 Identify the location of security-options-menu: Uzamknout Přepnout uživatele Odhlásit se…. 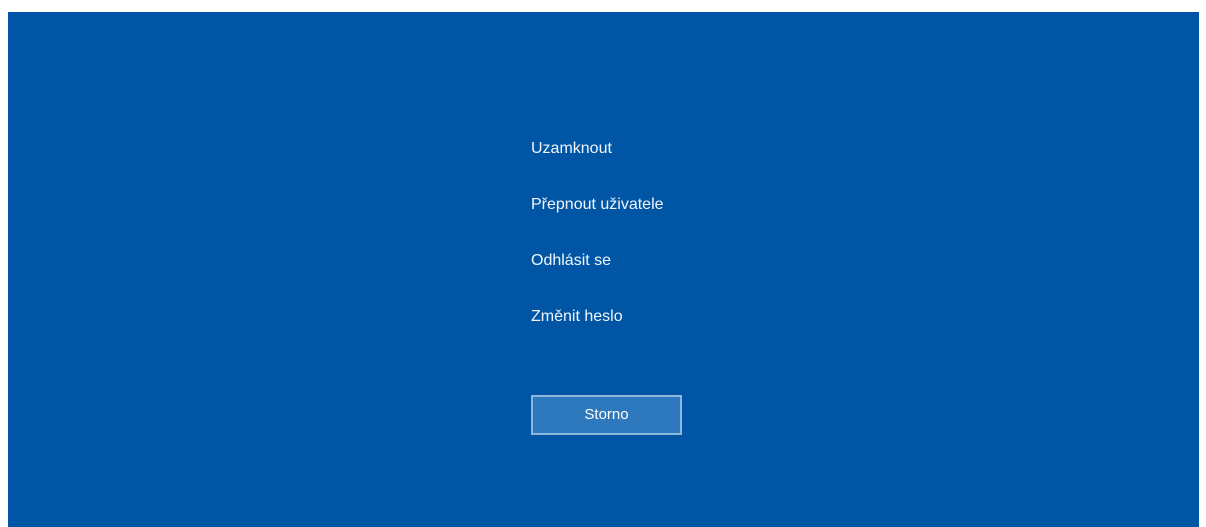
(597, 248).